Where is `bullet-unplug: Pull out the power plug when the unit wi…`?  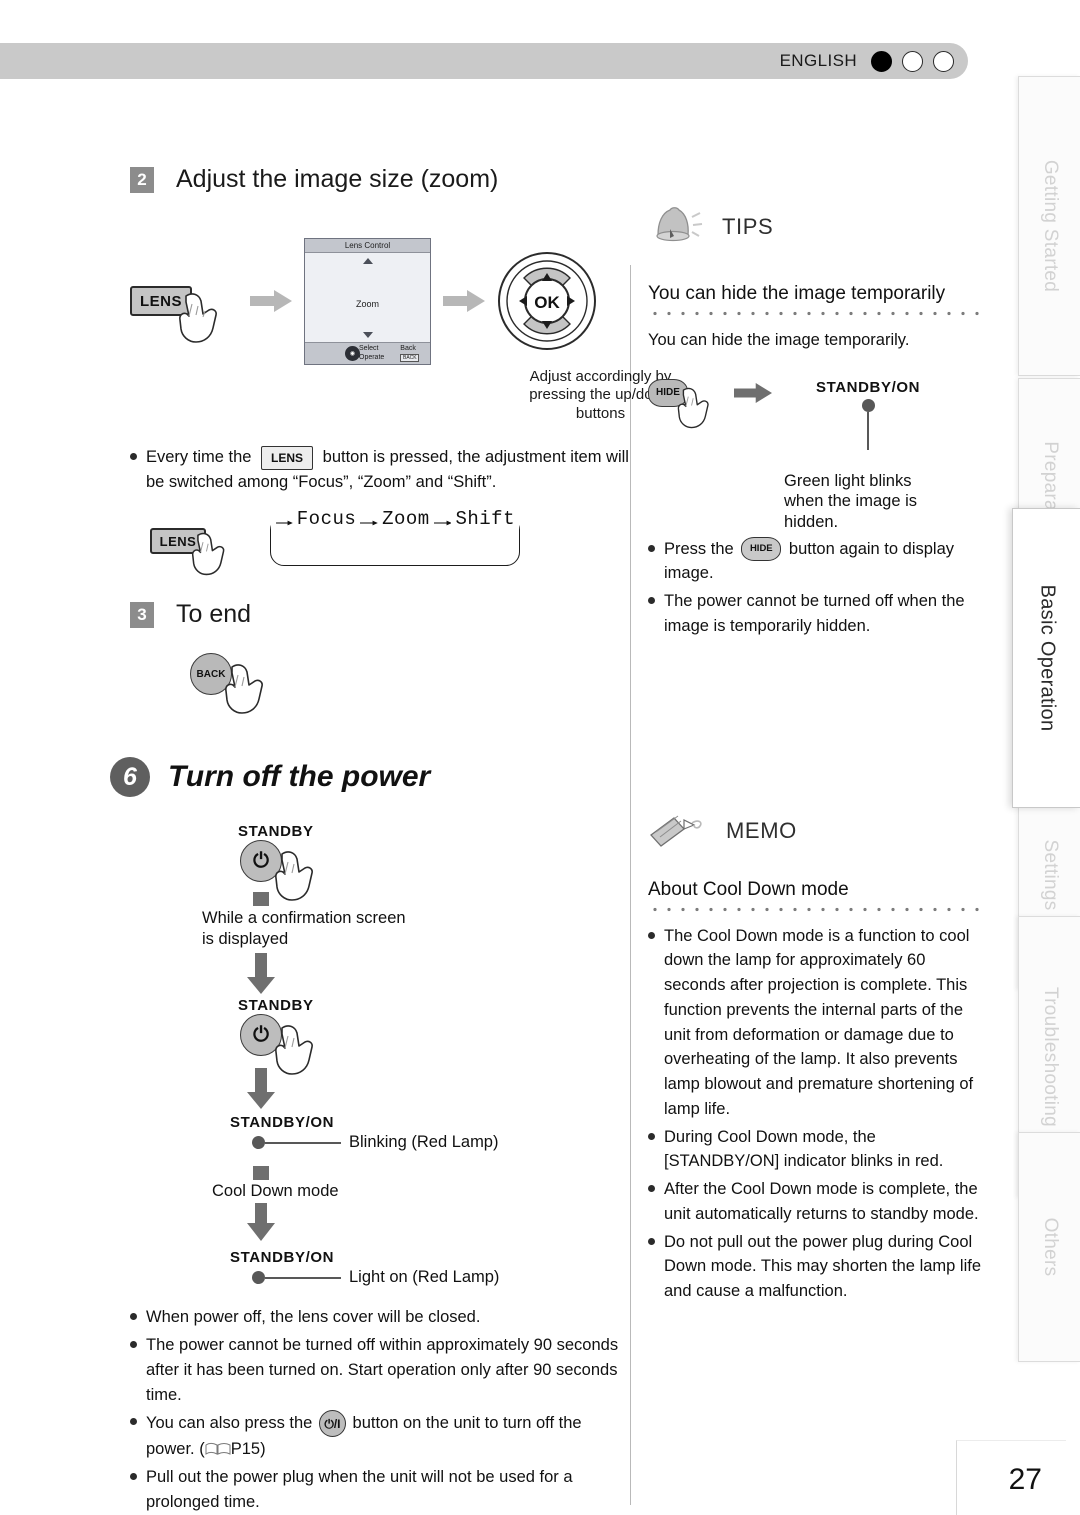 bullet-unplug: Pull out the power plug when the unit wi… is located at coordinates (380, 1490).